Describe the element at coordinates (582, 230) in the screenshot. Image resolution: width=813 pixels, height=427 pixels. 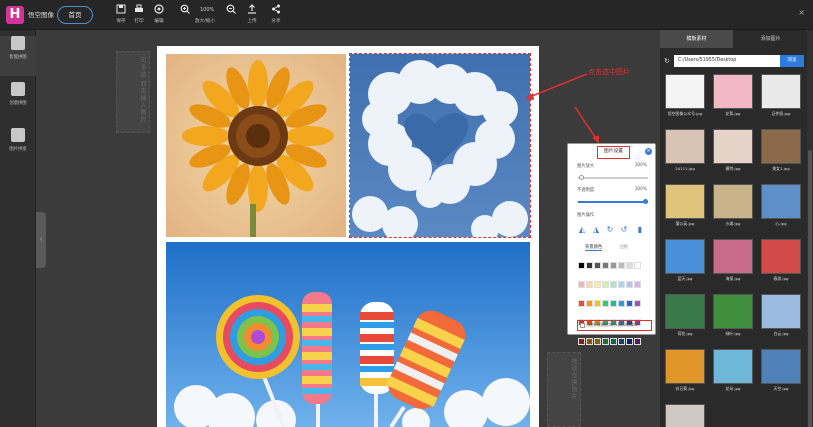
I see `flip-horizontal-icon: ◭` at that location.